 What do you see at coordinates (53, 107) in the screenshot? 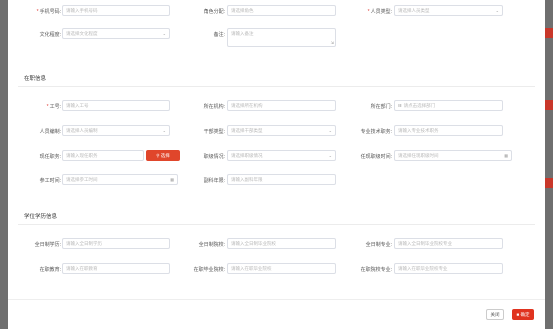
I see `job-no-label: *工号:` at bounding box center [53, 107].